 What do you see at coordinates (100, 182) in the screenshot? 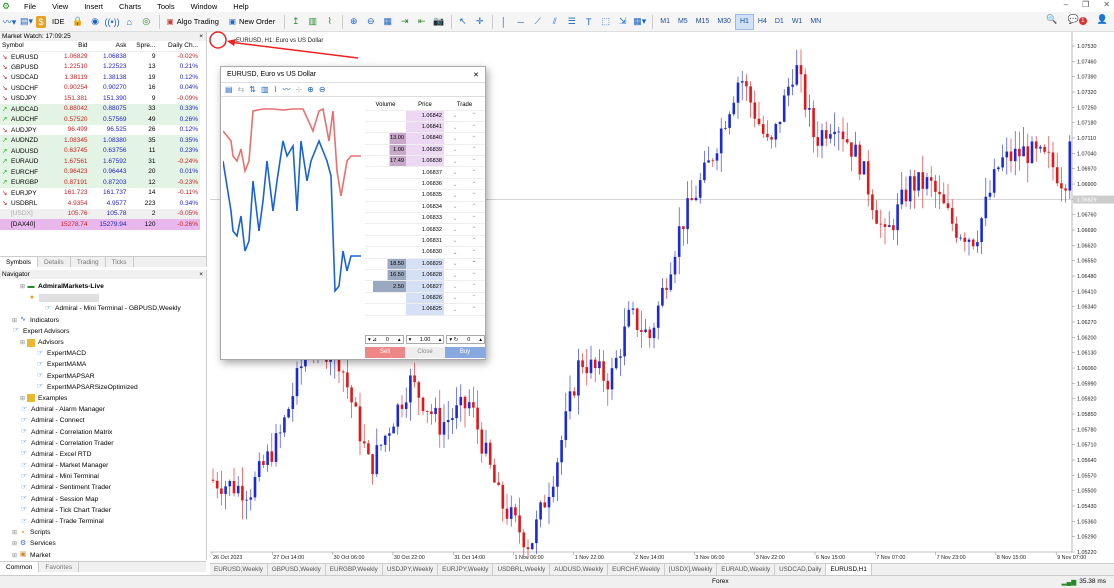
I see `market-watch-row: ↗ EURGBP 0.87191 0.87203 12 -0.23%` at bounding box center [100, 182].